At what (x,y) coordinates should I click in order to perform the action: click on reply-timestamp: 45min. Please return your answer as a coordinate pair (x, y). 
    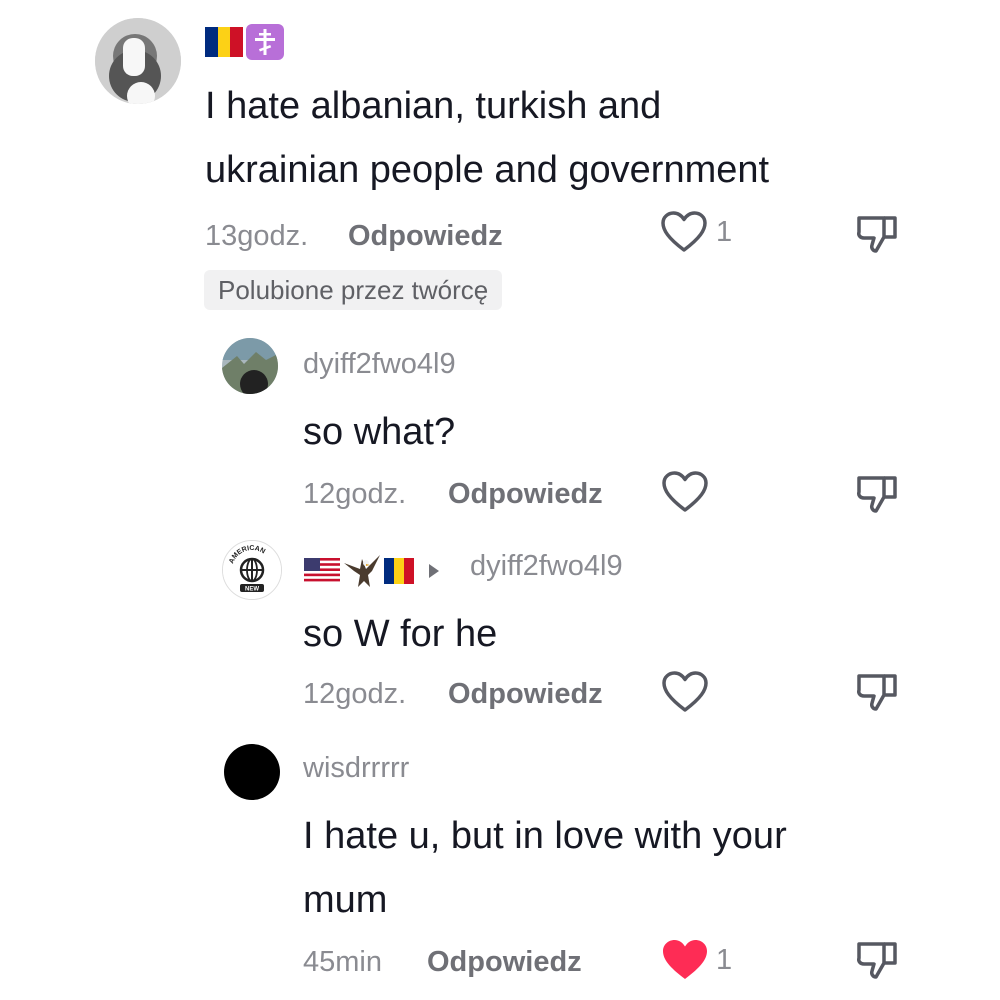
    Looking at the image, I should click on (342, 962).